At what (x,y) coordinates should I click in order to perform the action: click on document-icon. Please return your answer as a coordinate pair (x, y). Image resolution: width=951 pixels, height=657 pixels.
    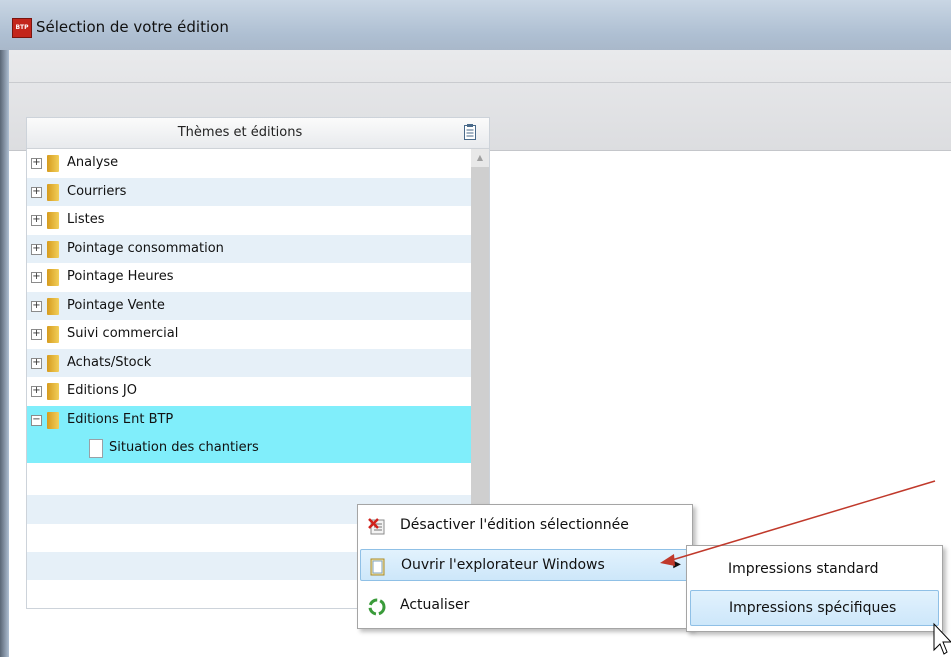
    Looking at the image, I should click on (96, 448).